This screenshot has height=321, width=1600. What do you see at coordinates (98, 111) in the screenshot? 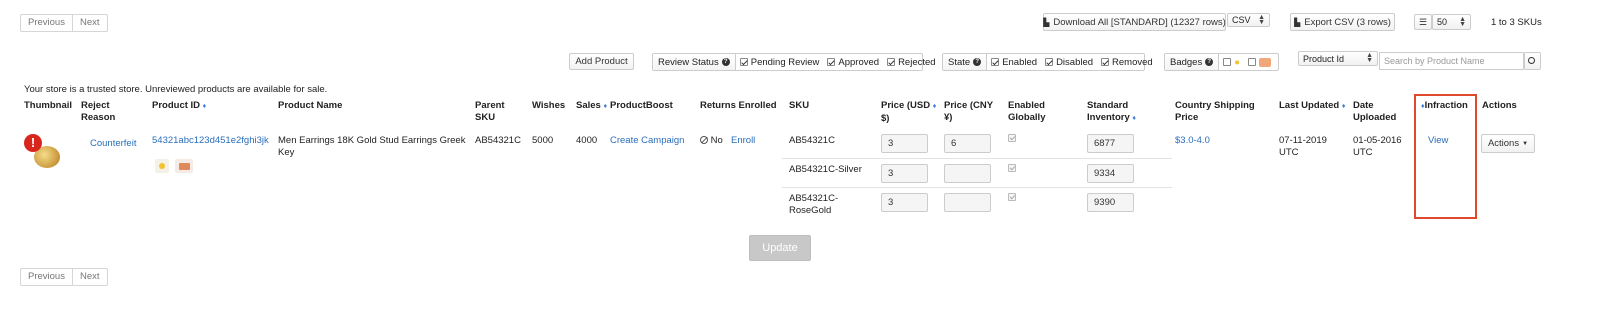
I see `col-reject-reason: Reject Reason` at bounding box center [98, 111].